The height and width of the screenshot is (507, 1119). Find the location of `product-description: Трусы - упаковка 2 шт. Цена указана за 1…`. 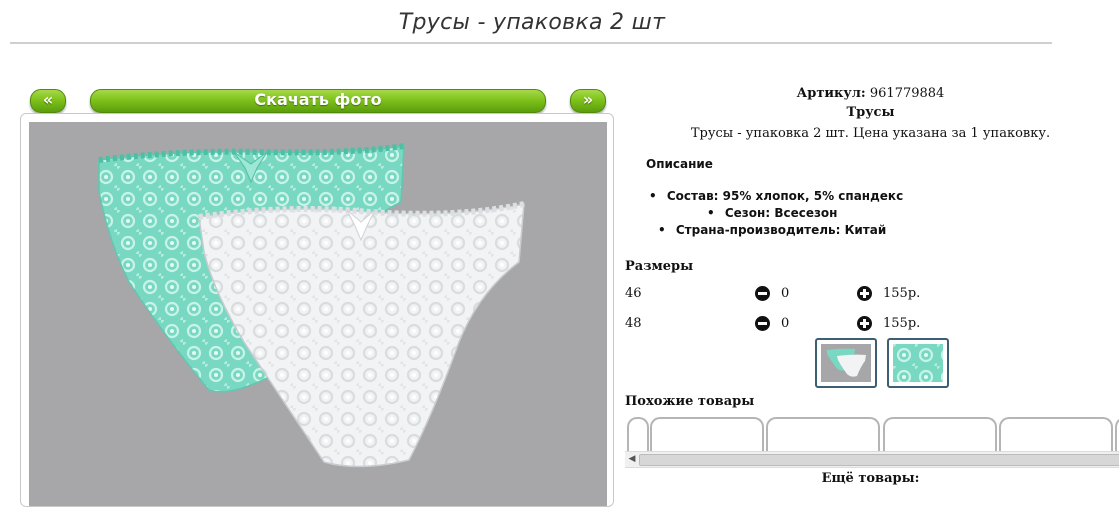

product-description: Трусы - упаковка 2 шт. Цена указана за 1… is located at coordinates (870, 133).